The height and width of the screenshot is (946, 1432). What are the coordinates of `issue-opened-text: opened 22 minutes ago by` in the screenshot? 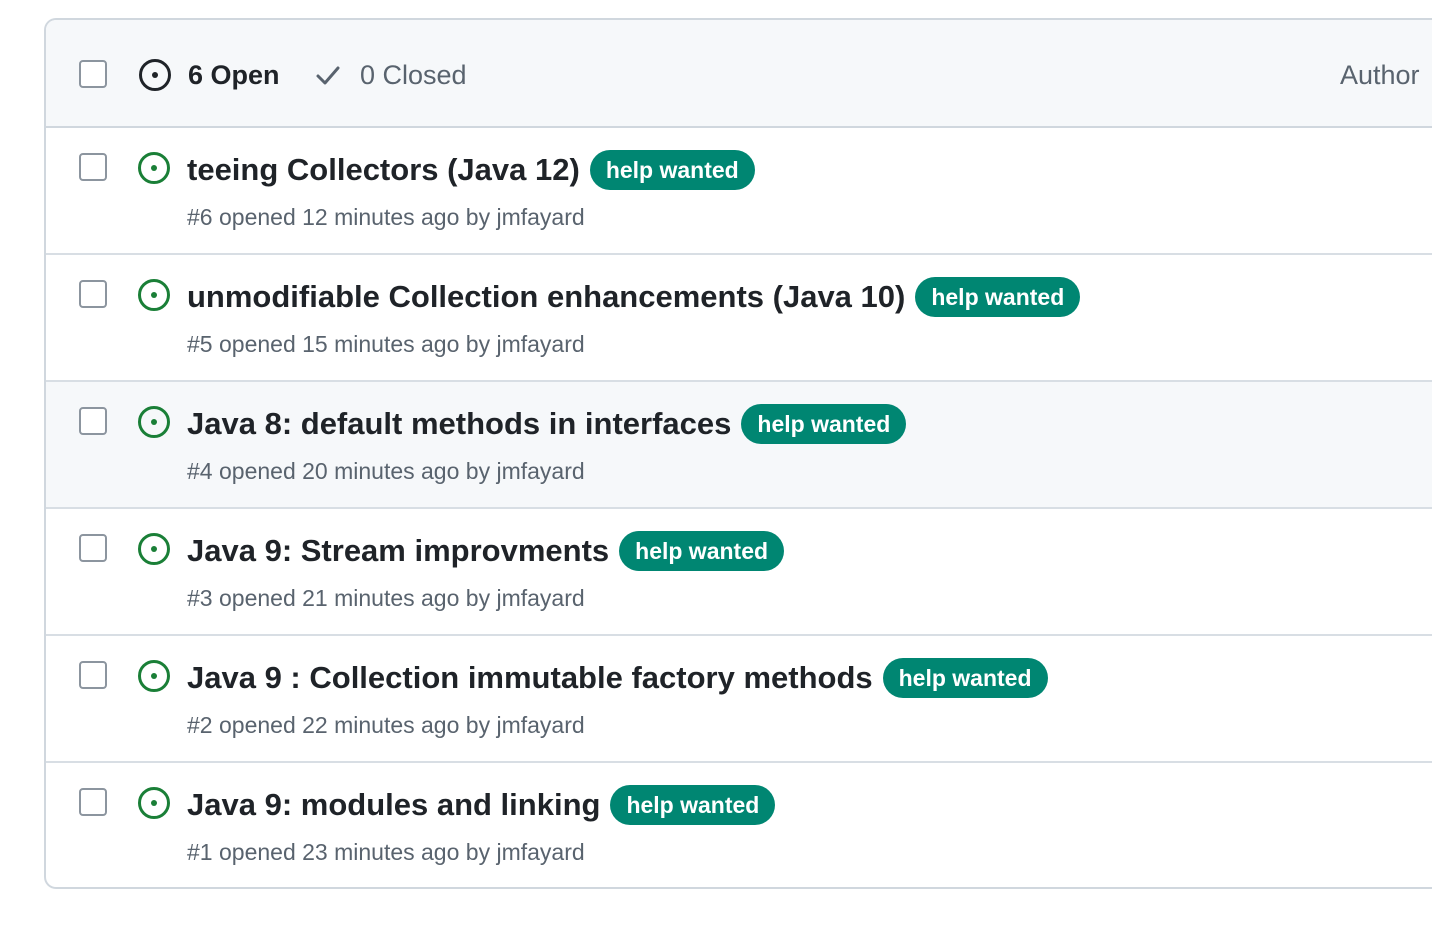 It's located at (354, 725).